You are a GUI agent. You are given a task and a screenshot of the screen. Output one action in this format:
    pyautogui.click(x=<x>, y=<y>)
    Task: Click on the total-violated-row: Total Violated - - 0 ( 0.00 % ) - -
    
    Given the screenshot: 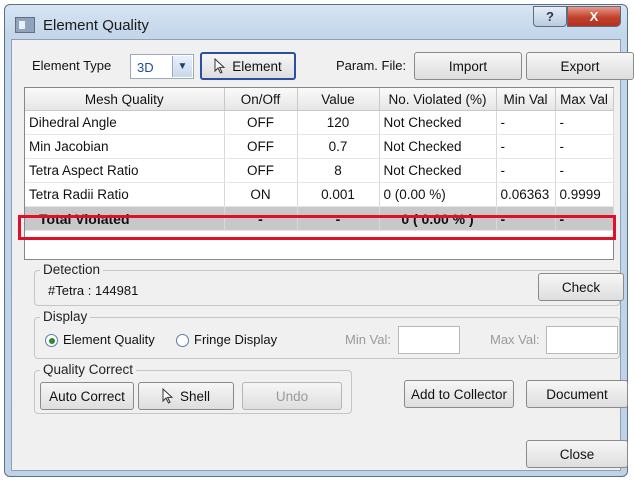 What is the action you would take?
    pyautogui.click(x=319, y=218)
    